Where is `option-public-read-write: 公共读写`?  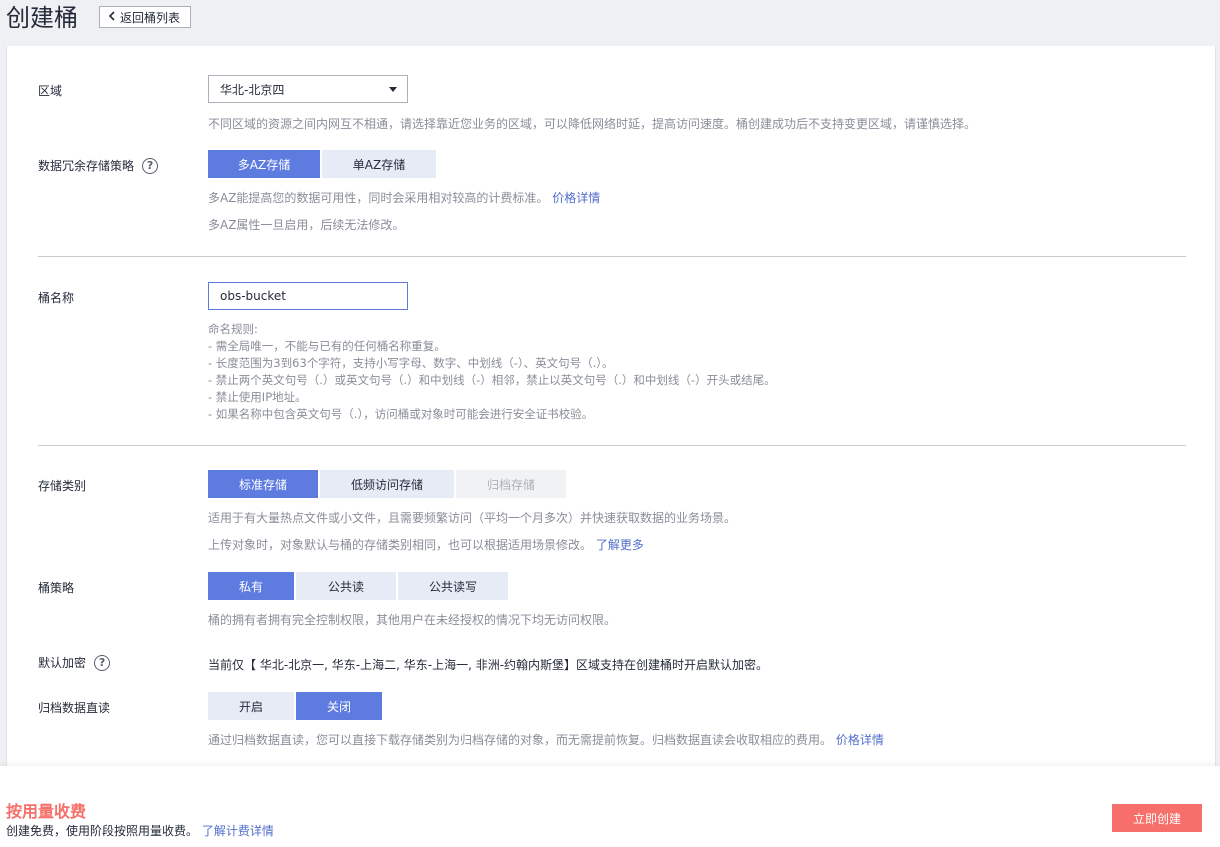 option-public-read-write: 公共读写 is located at coordinates (453, 586).